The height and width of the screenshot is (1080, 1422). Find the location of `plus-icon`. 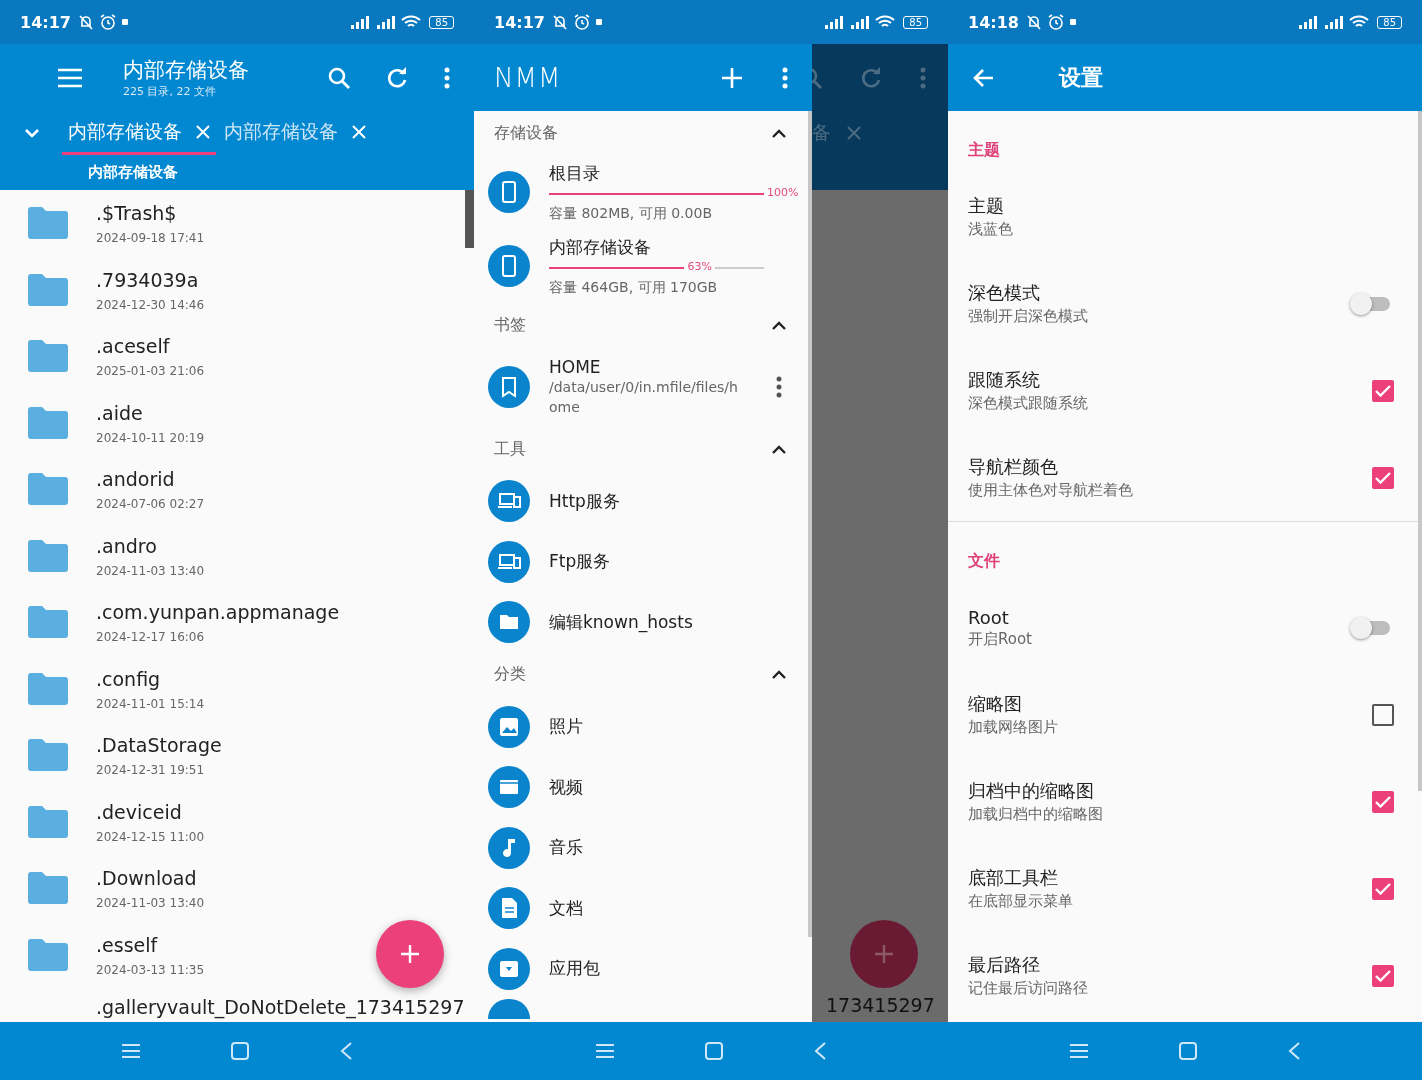

plus-icon is located at coordinates (732, 77).